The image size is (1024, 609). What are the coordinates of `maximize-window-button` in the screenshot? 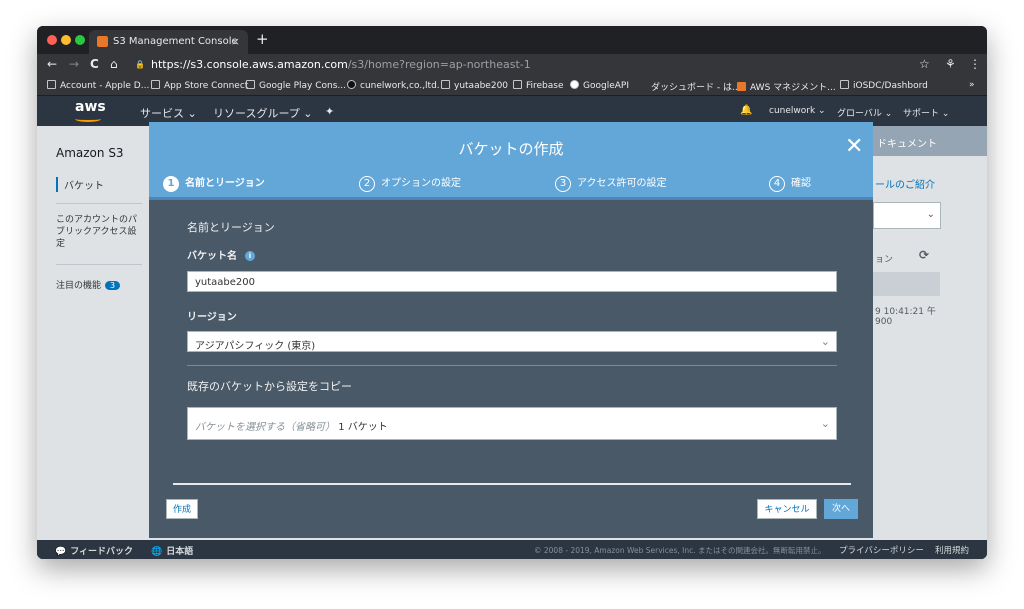 It's located at (80, 40).